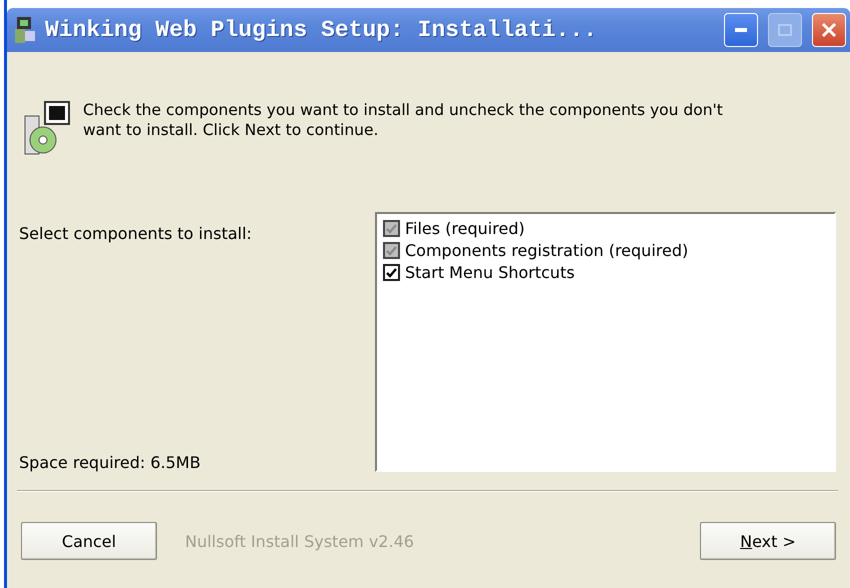 This screenshot has height=588, width=850. Describe the element at coordinates (465, 228) in the screenshot. I see `component-label: Files (required)` at that location.